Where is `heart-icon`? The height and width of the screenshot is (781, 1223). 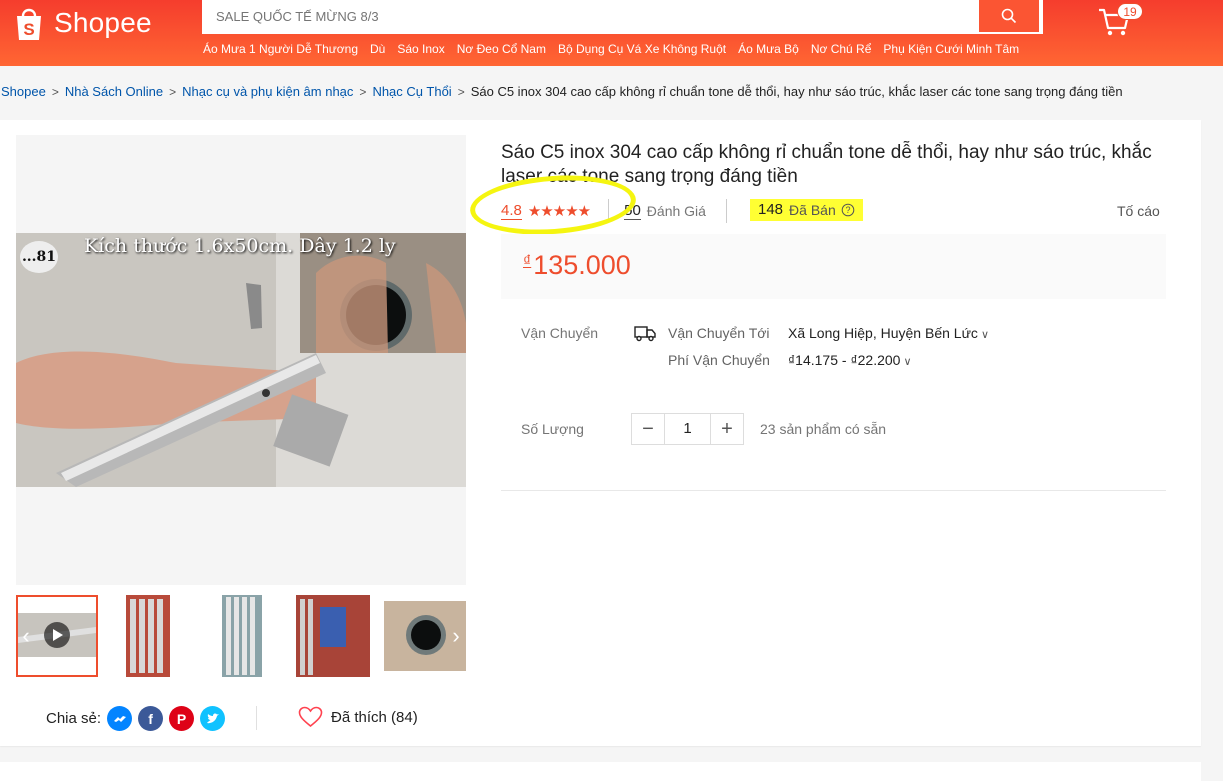
heart-icon is located at coordinates (310, 717).